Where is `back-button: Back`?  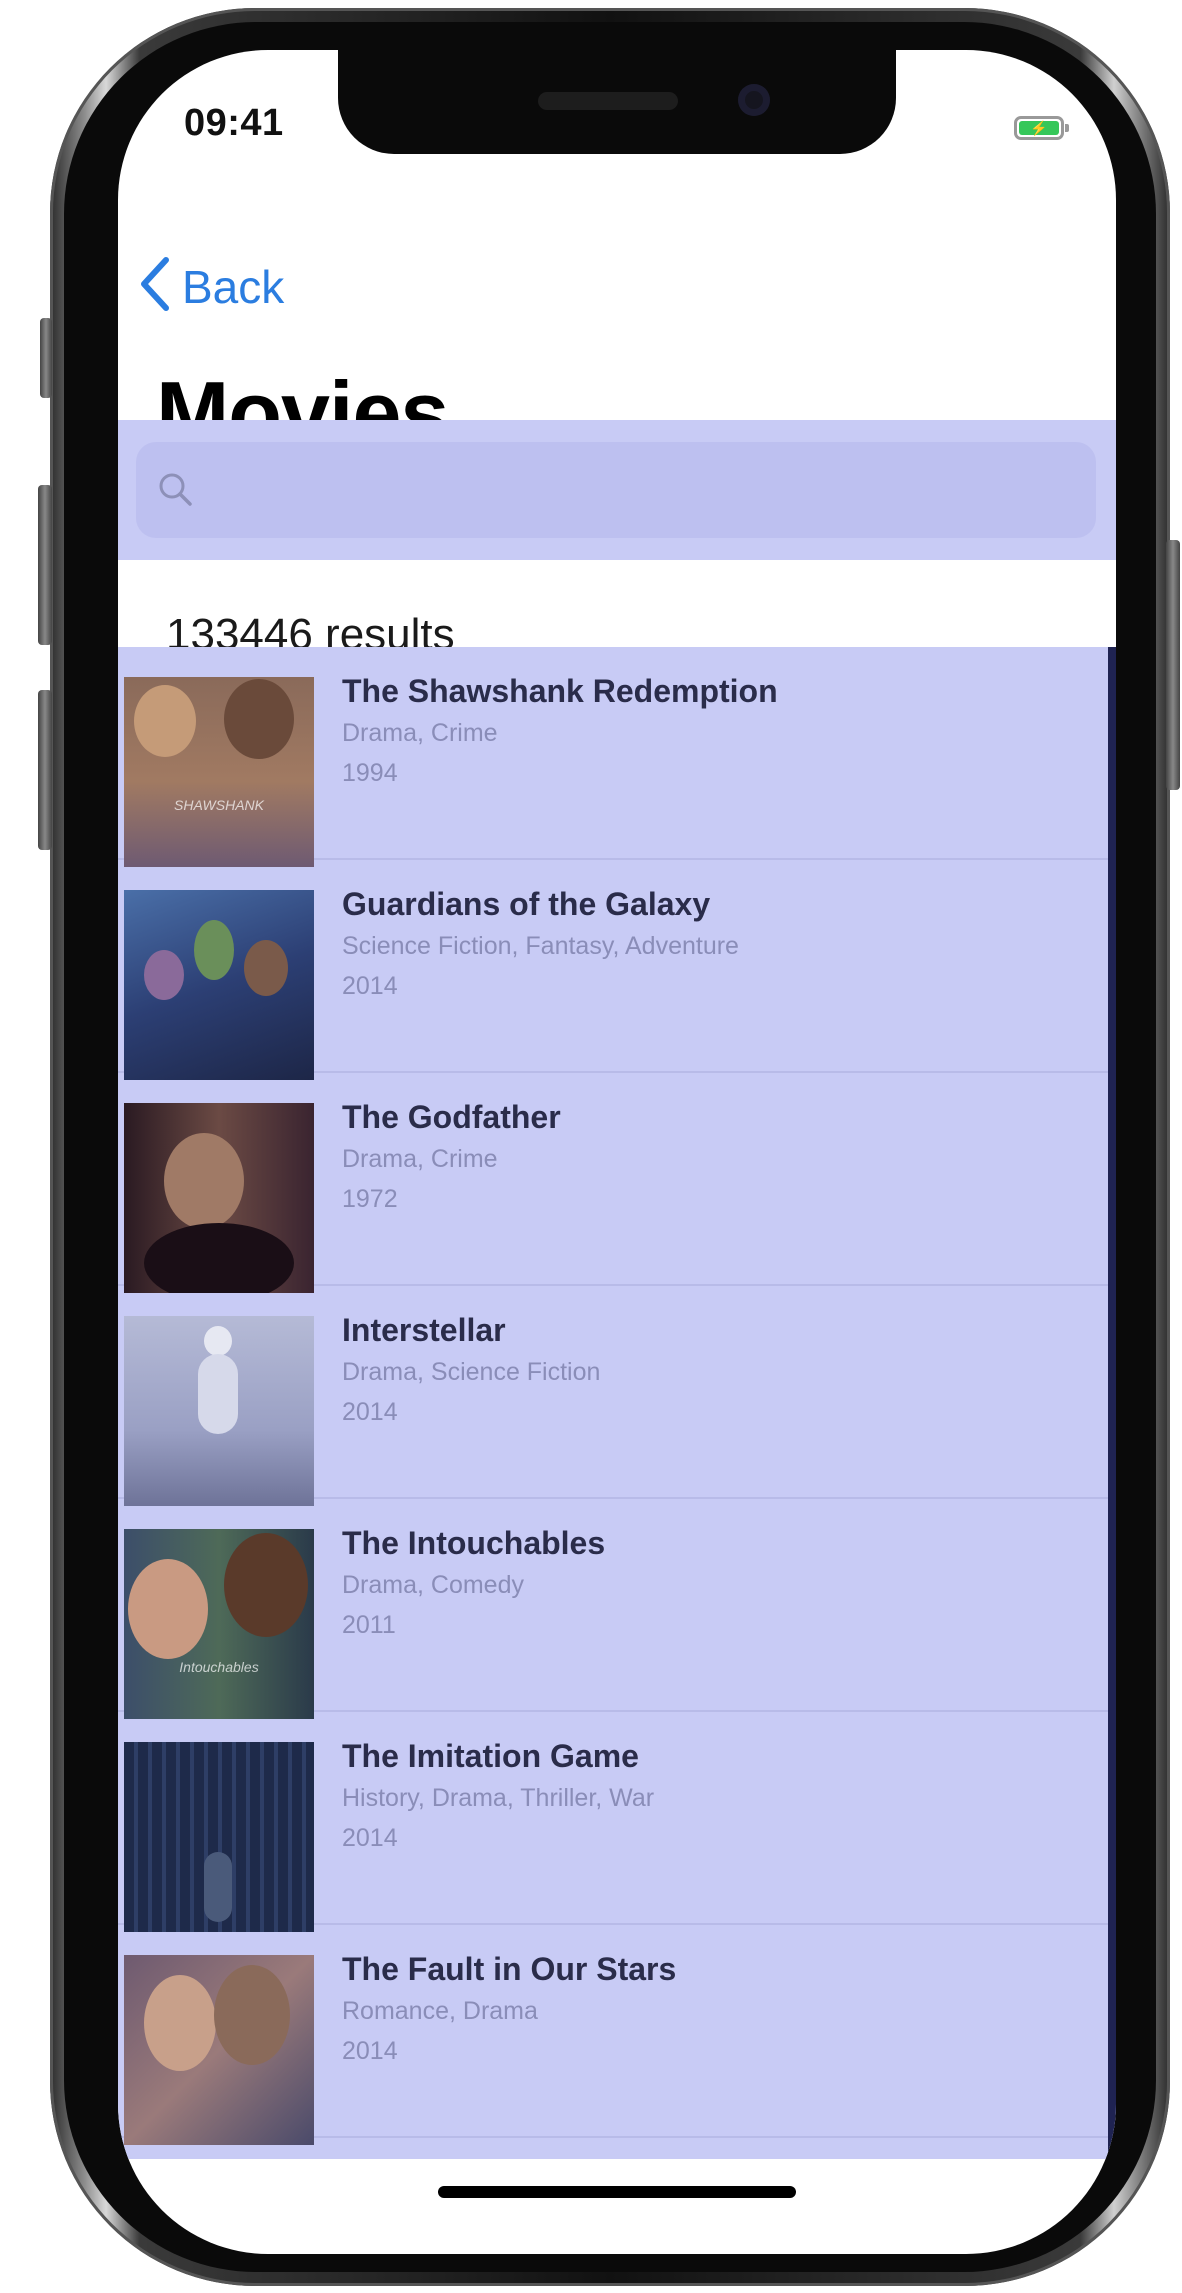
back-button: Back is located at coordinates (211, 286).